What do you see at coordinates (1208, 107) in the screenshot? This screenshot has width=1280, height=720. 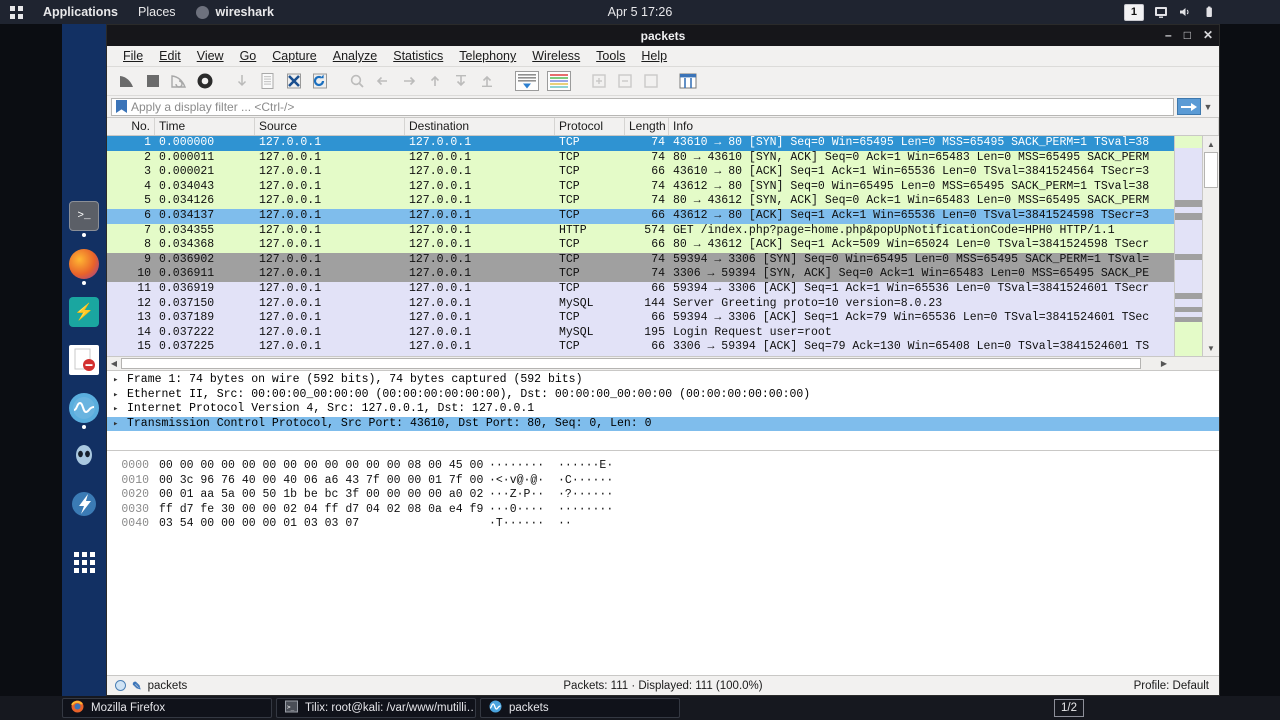 I see `chevron-down-icon: ▼` at bounding box center [1208, 107].